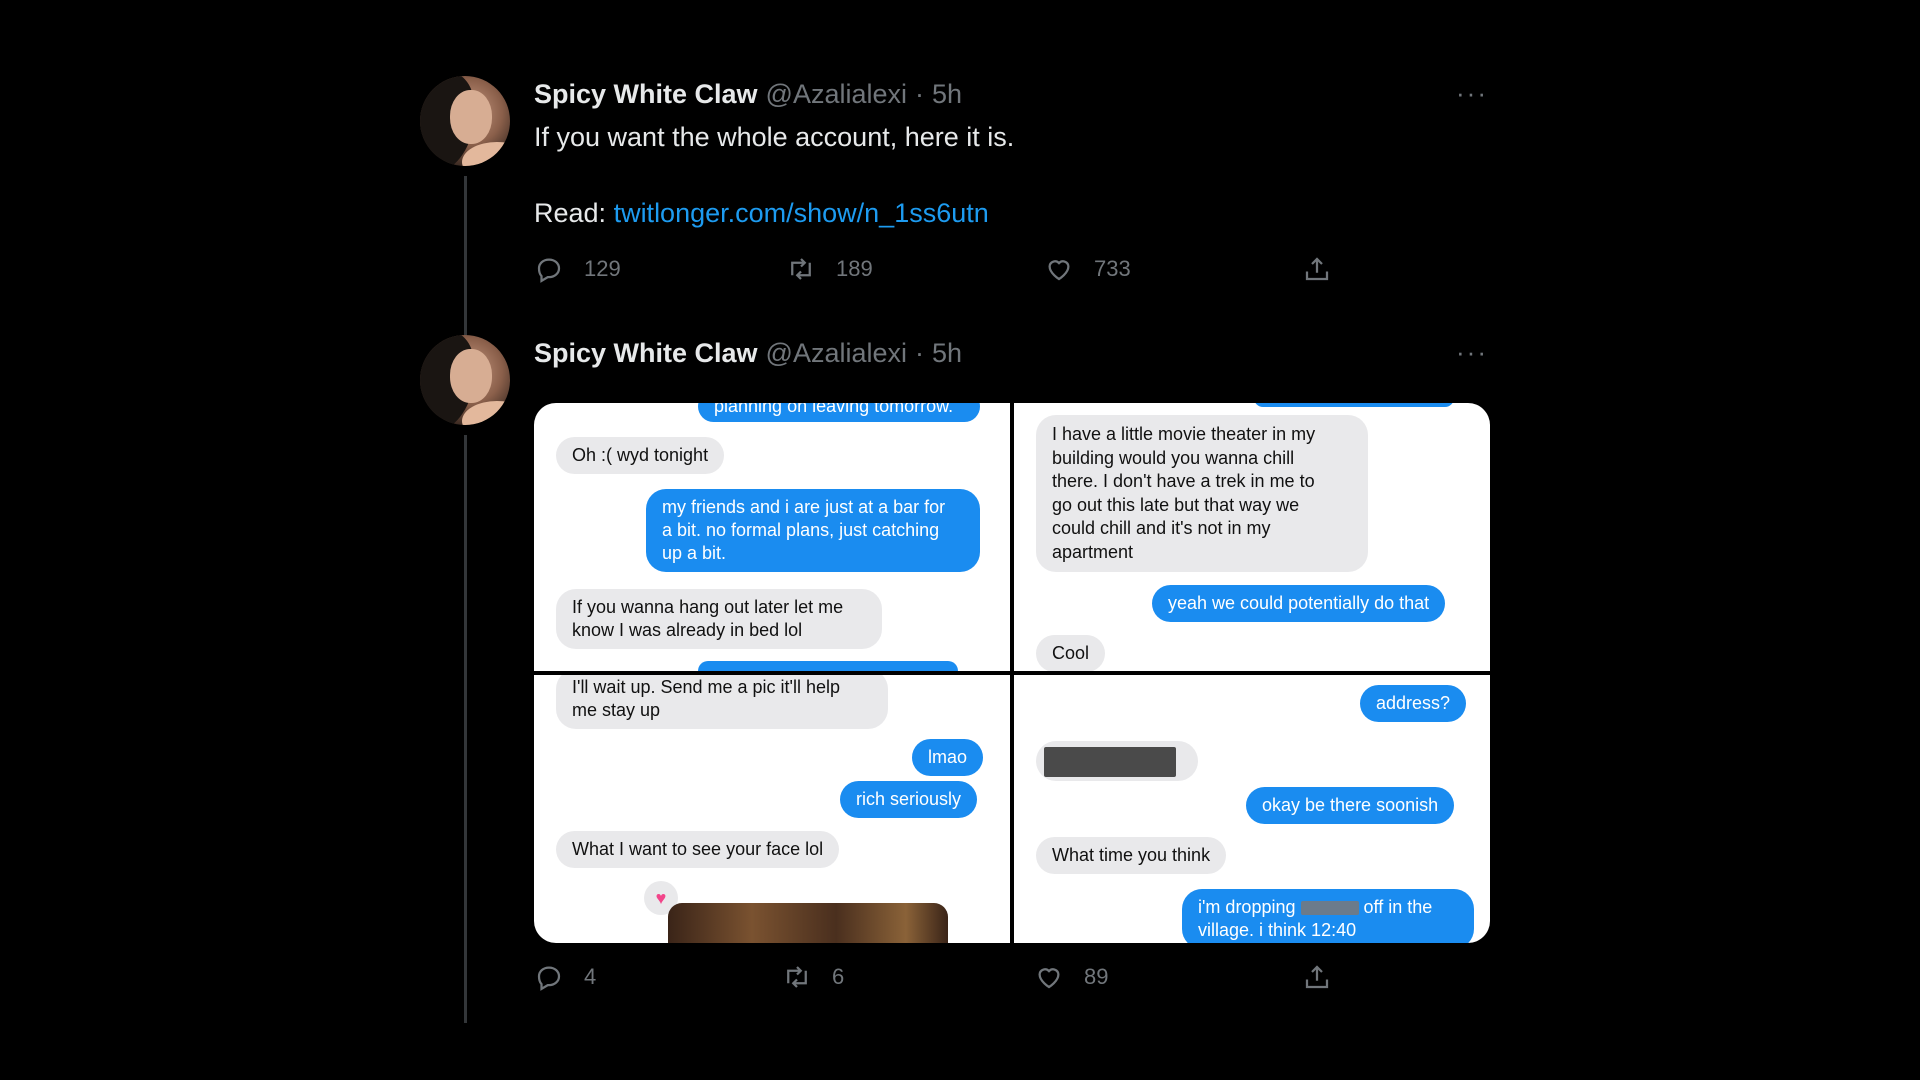 The height and width of the screenshot is (1080, 1920). I want to click on attached-photo, so click(808, 923).